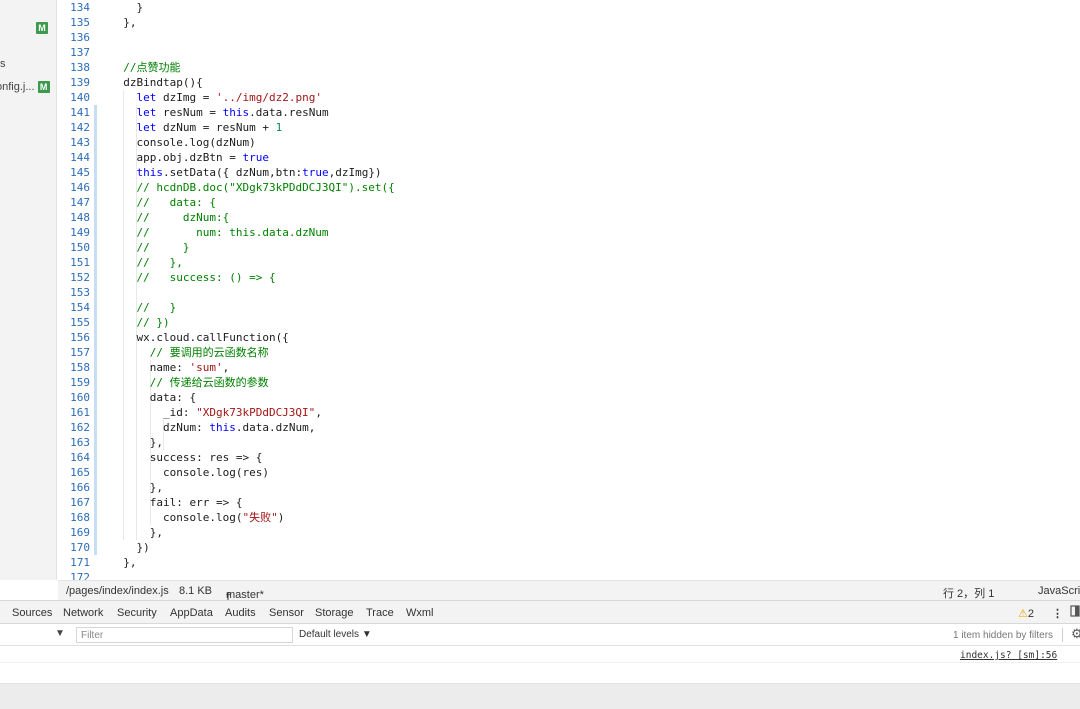 The image size is (1080, 709). Describe the element at coordinates (569, 397) in the screenshot. I see `code-line: 160 data: {` at that location.